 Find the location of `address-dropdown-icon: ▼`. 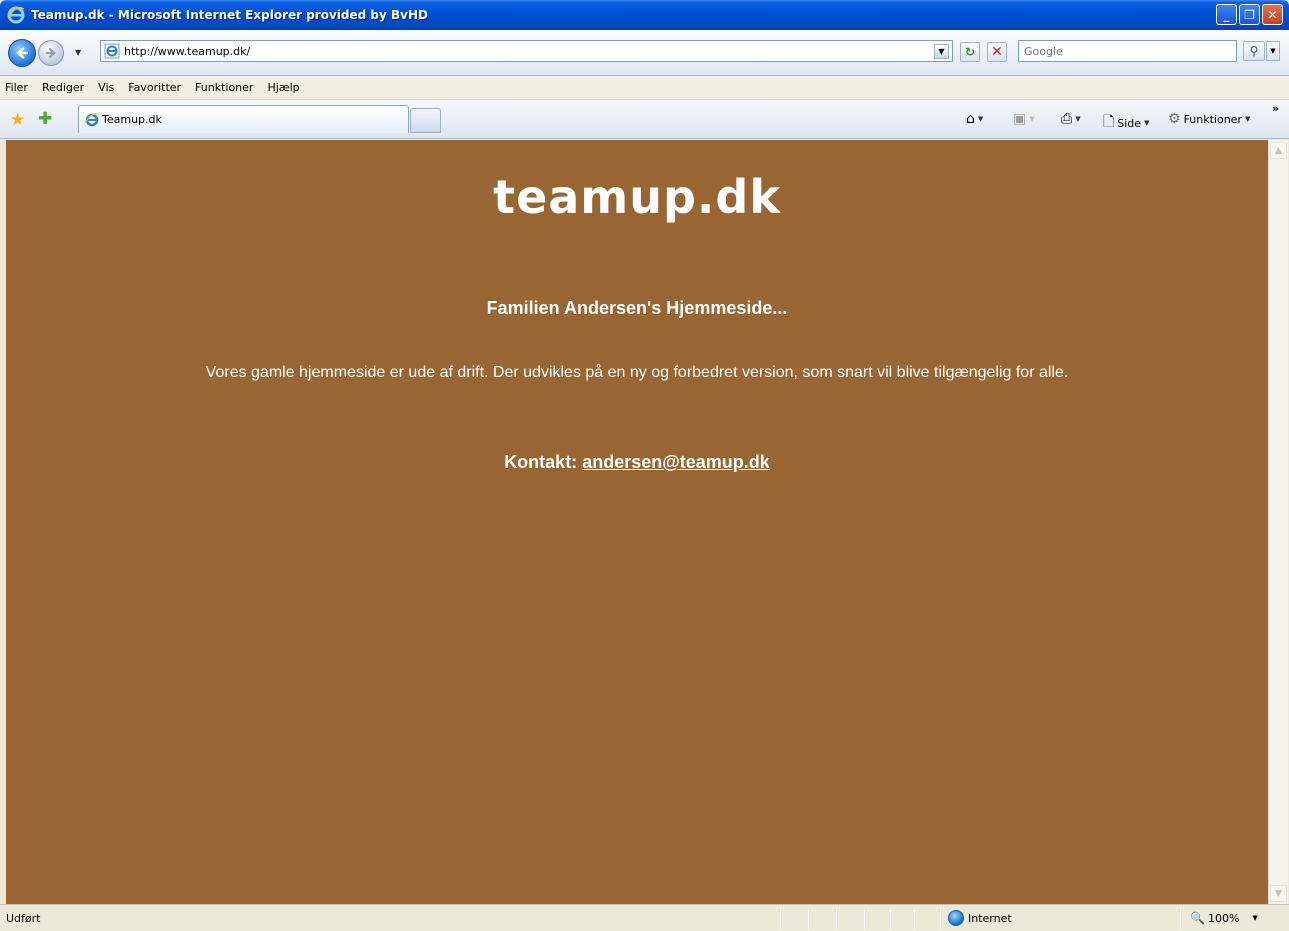

address-dropdown-icon: ▼ is located at coordinates (941, 51).